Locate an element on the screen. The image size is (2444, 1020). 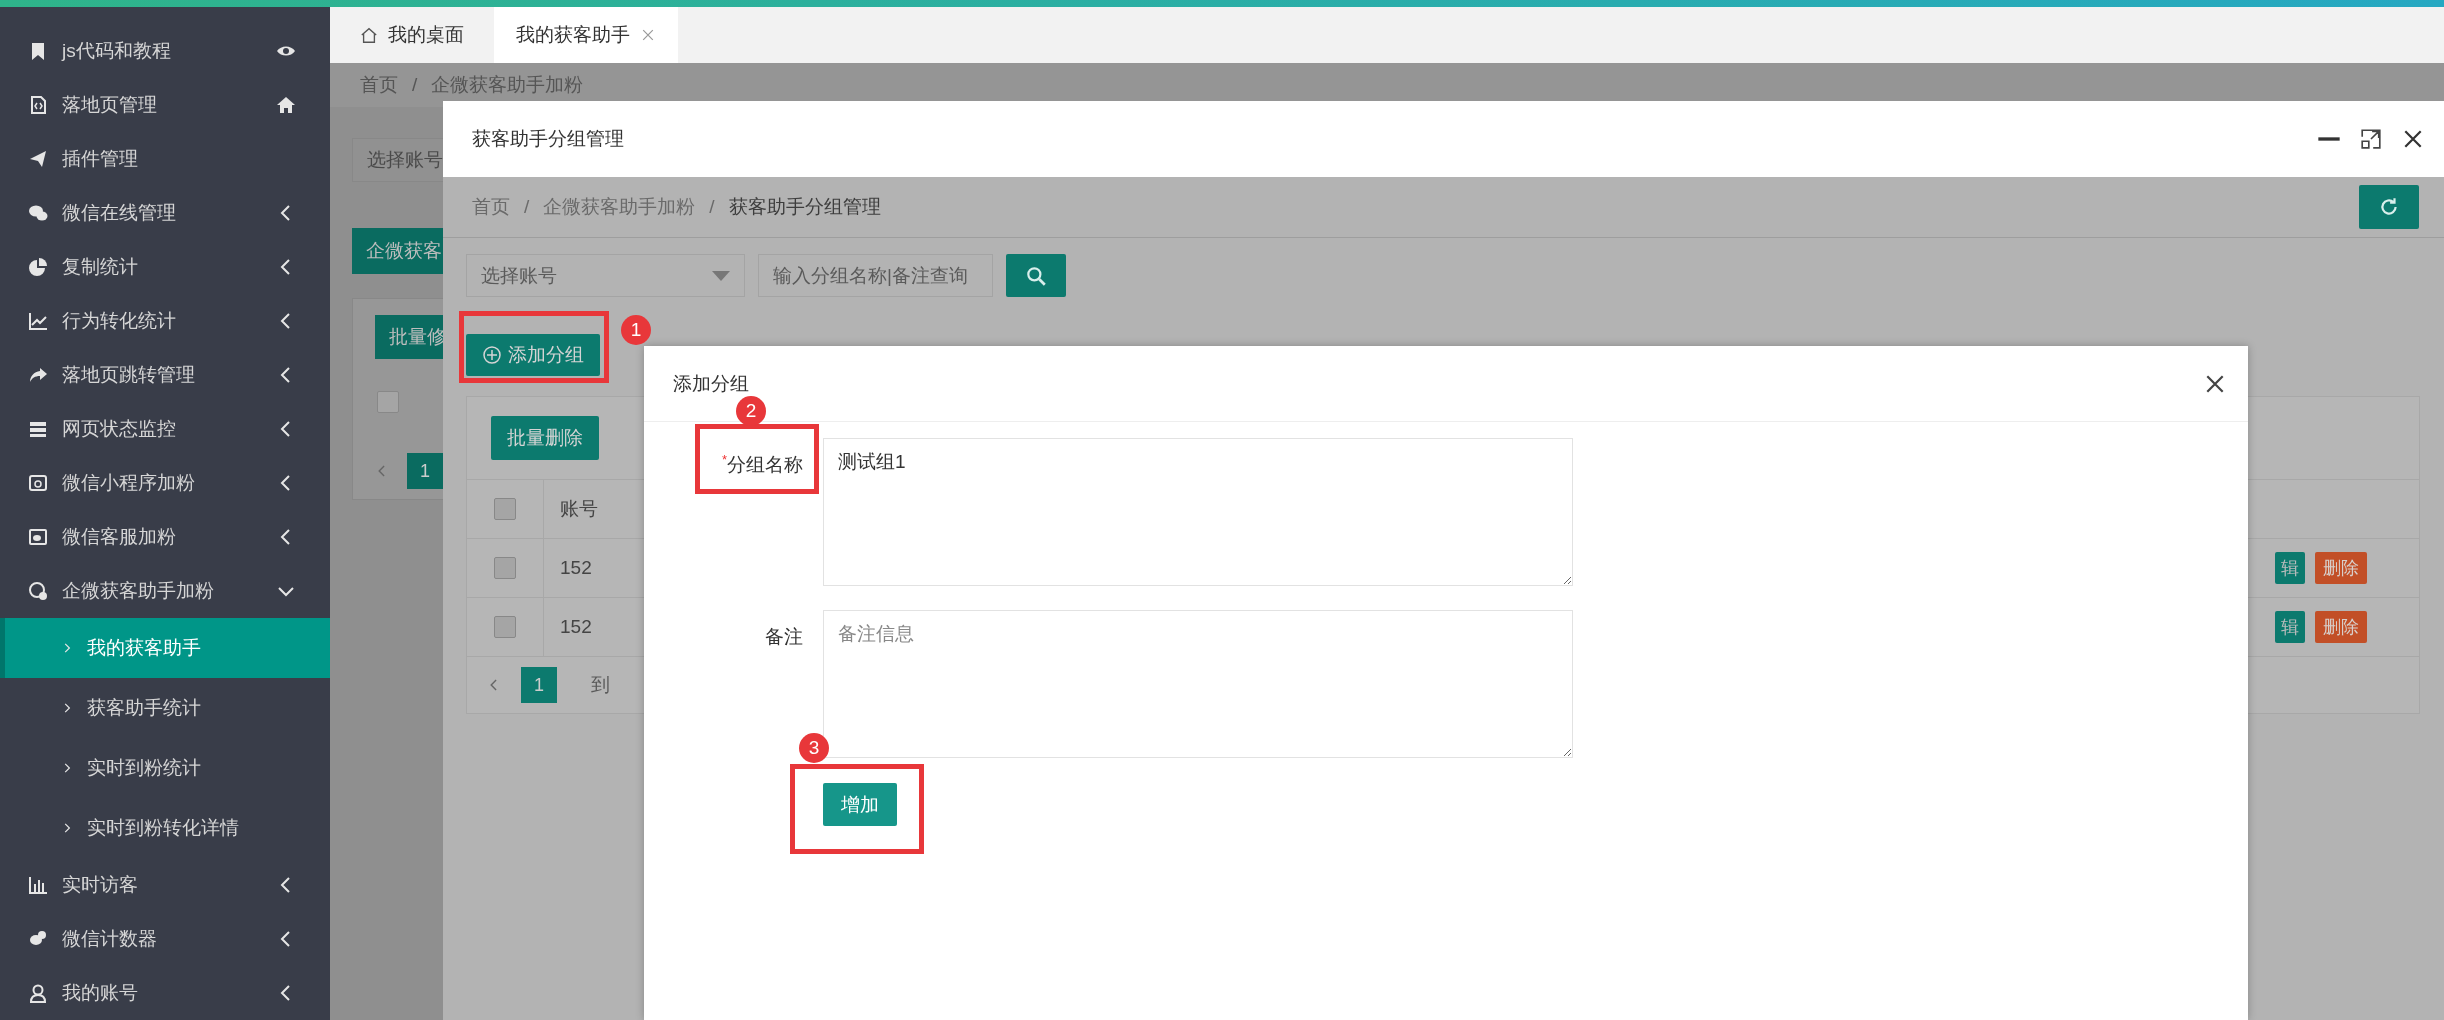
batch-delete-button: 批量删除 is located at coordinates (545, 438).